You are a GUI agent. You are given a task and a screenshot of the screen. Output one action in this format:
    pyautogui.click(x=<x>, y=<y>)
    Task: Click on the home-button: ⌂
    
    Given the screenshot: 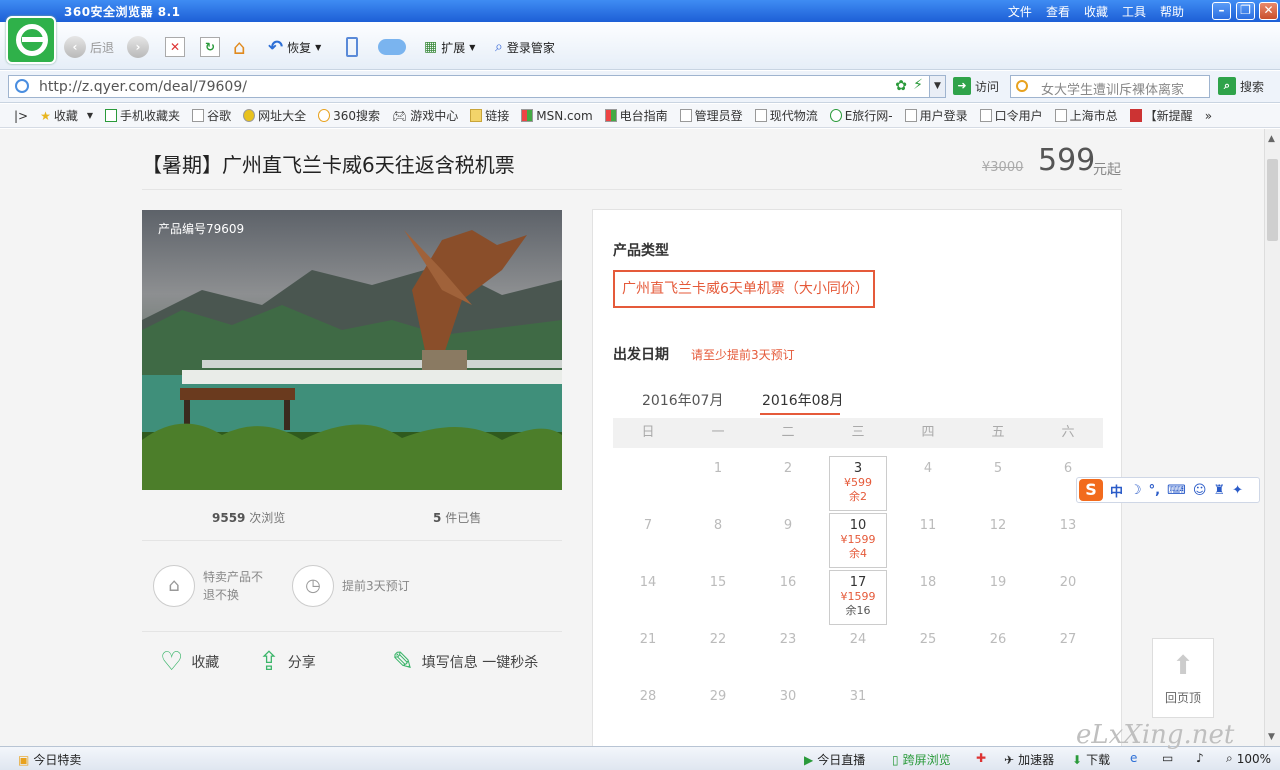 What is the action you would take?
    pyautogui.click(x=239, y=47)
    